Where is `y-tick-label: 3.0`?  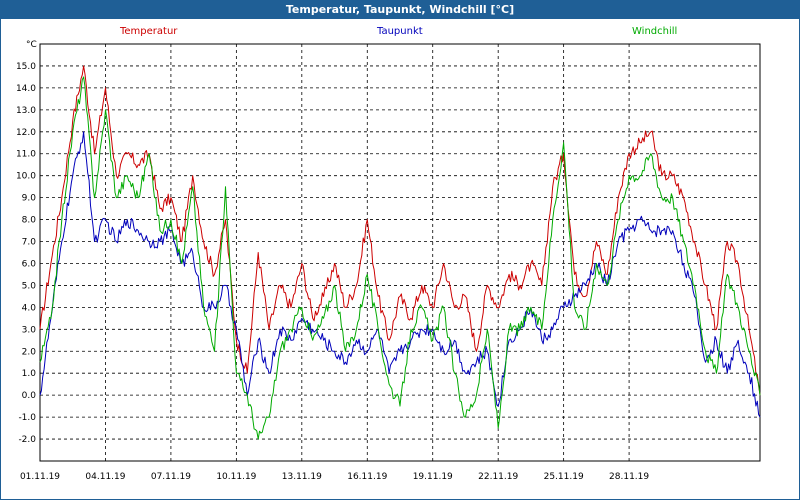 y-tick-label: 3.0 is located at coordinates (29, 330).